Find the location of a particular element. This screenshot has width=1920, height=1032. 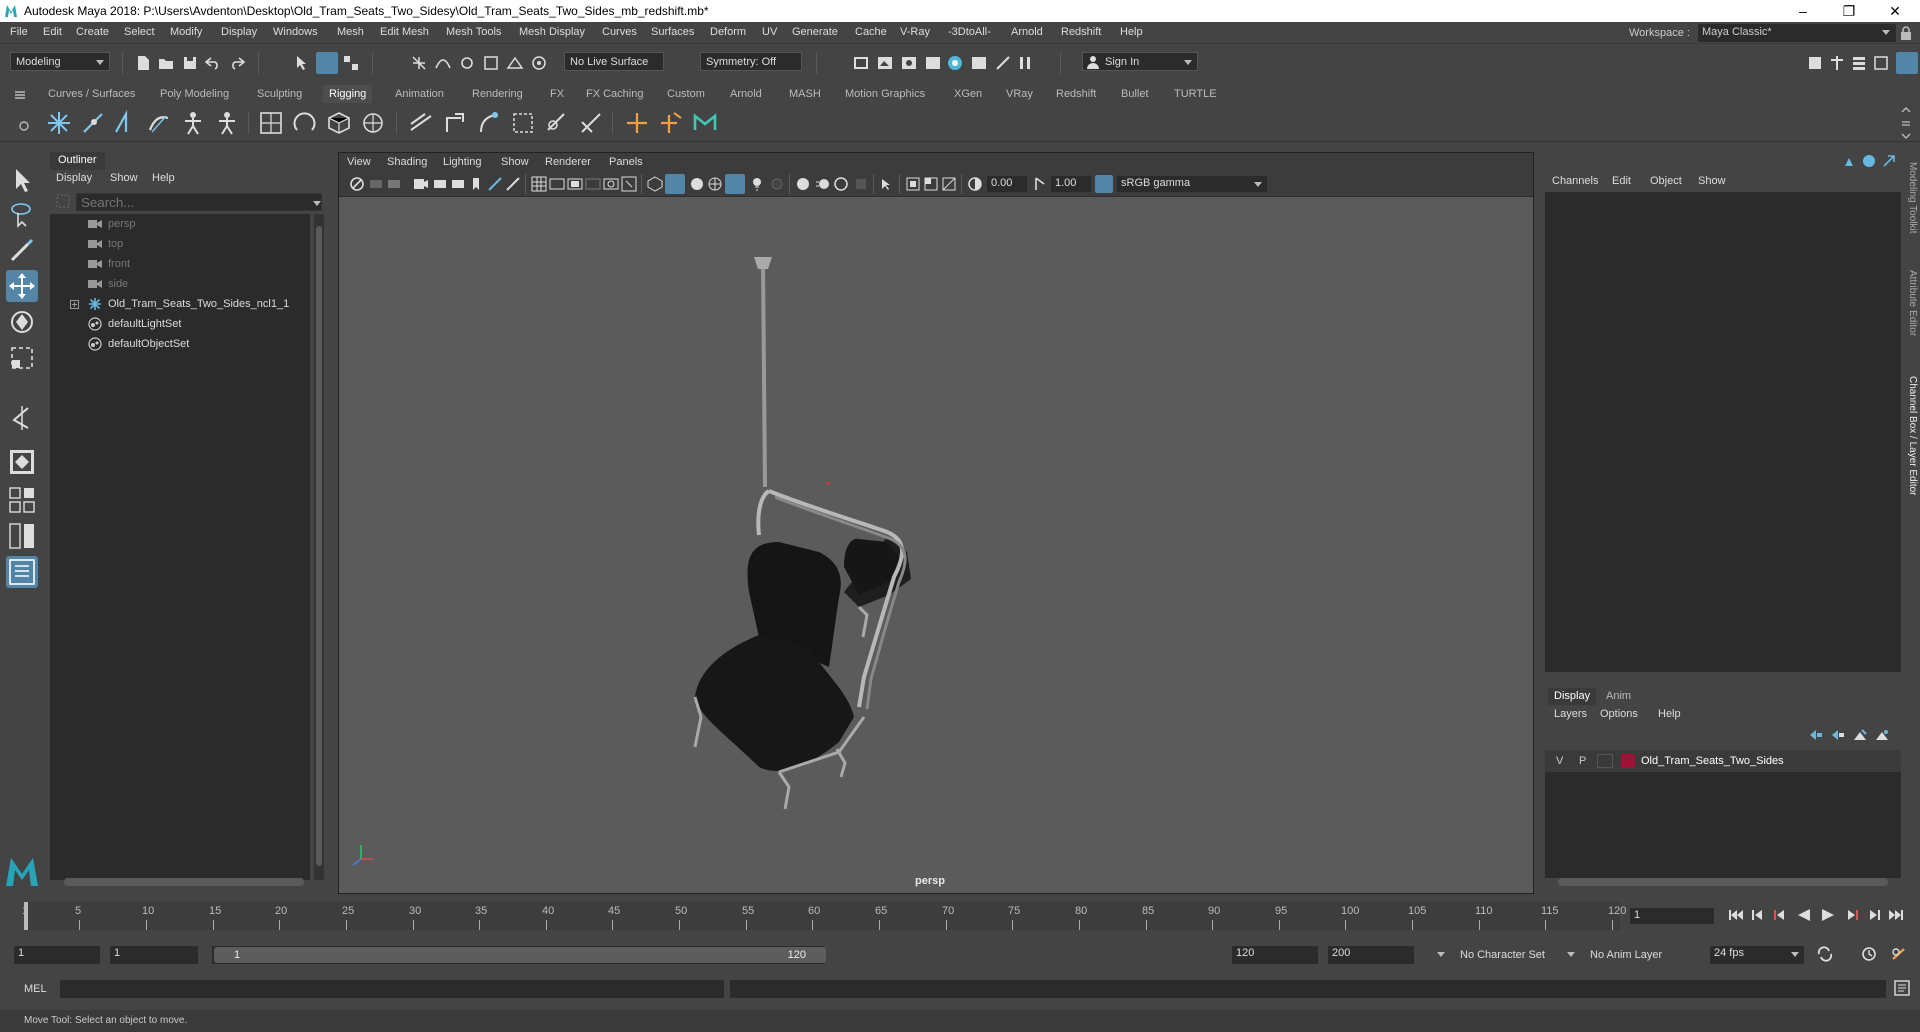

motion-blur-icon is located at coordinates (823, 184).